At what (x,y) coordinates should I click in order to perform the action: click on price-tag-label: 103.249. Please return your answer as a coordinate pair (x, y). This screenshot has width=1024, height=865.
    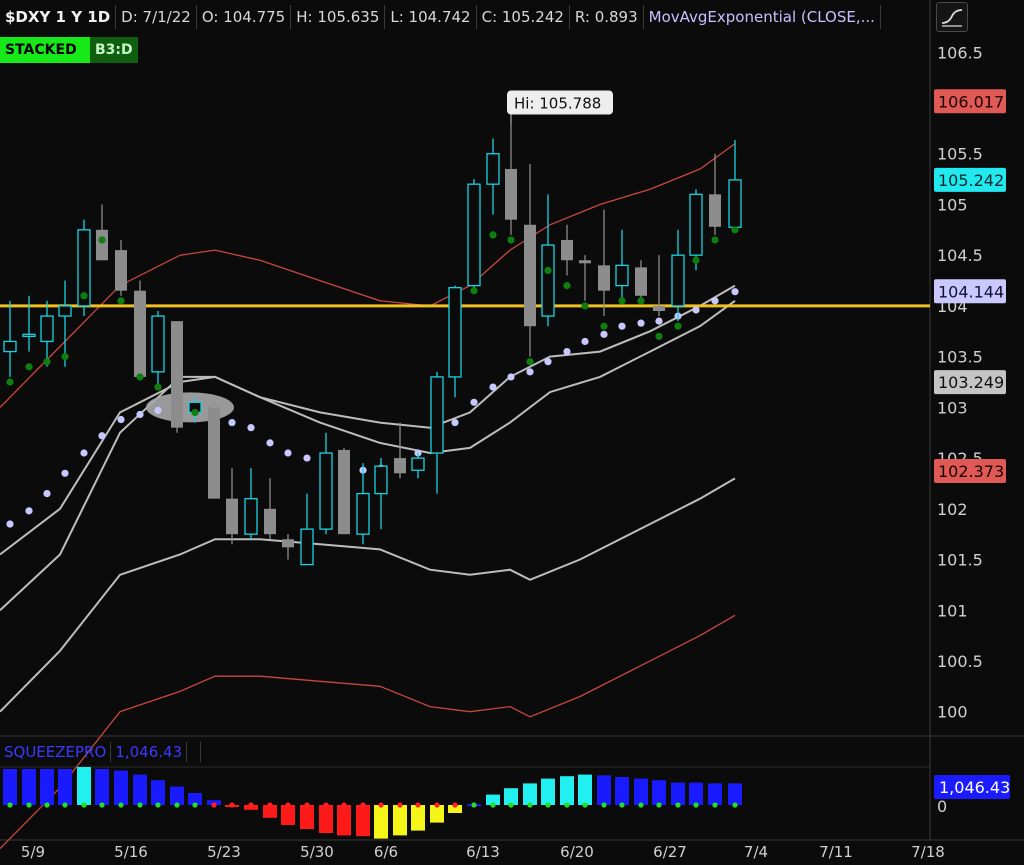
    Looking at the image, I should click on (971, 382).